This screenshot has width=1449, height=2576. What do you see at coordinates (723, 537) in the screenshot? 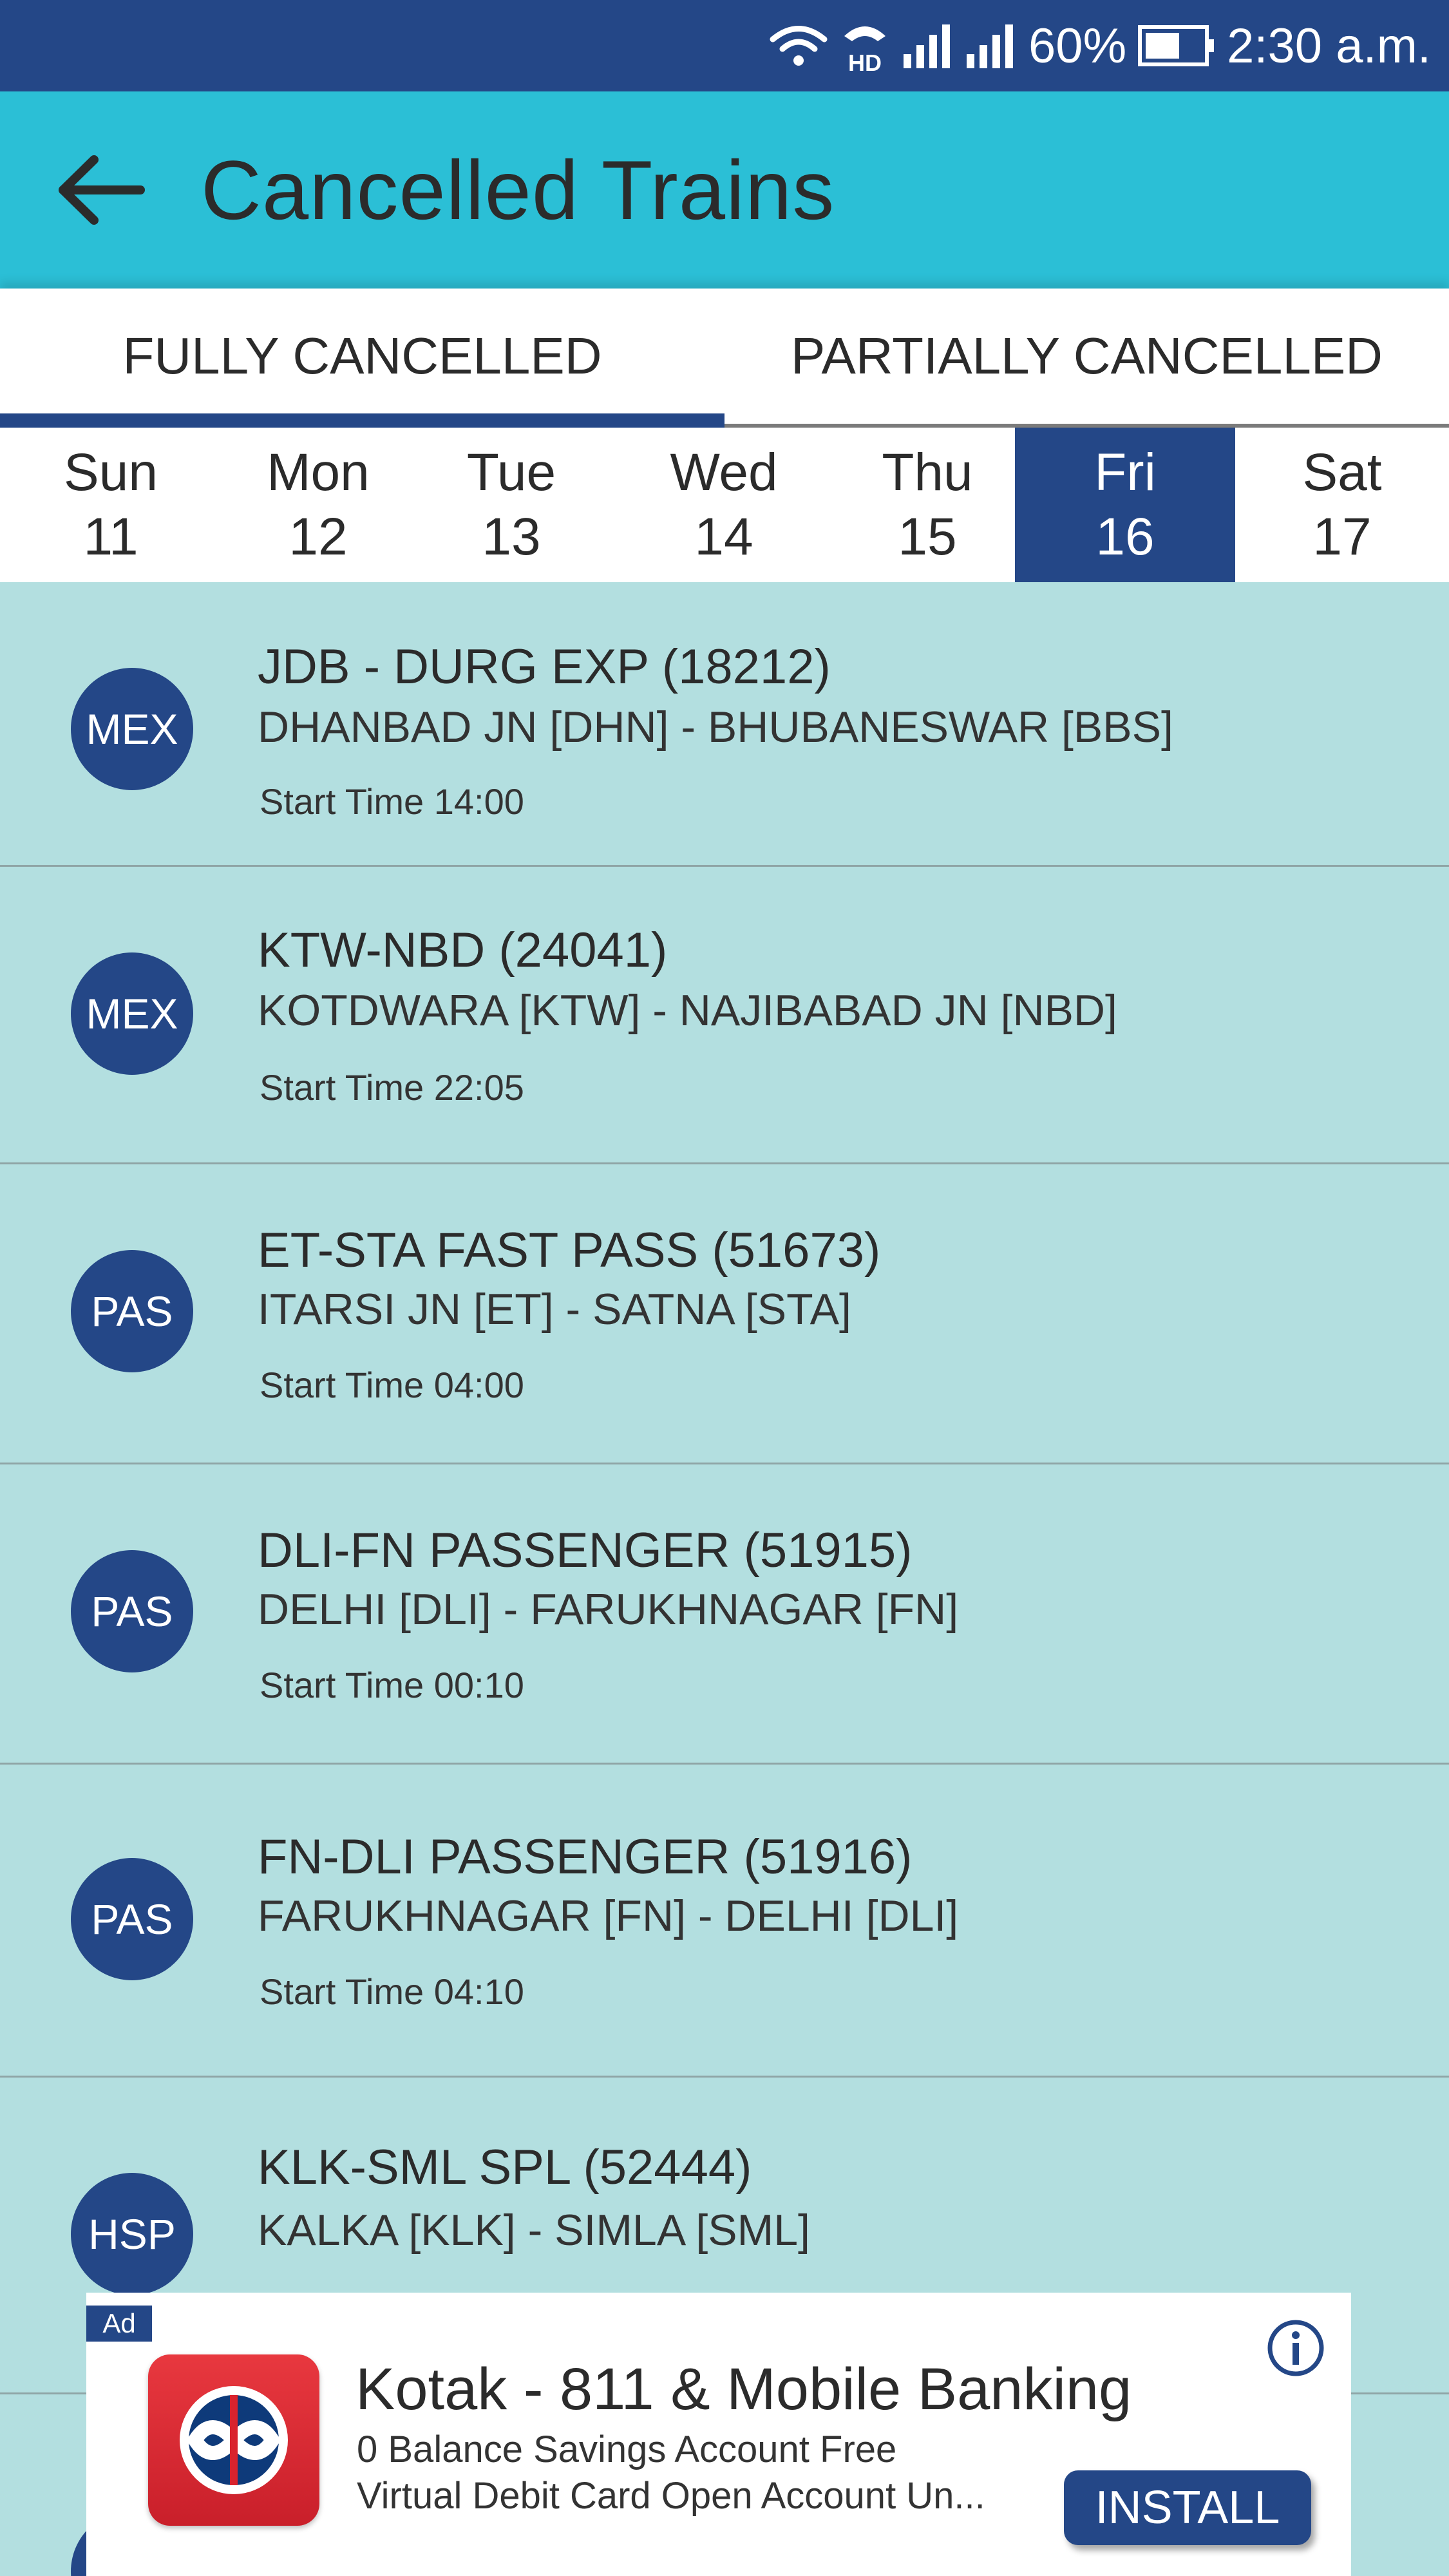
I see `day-date: 14` at bounding box center [723, 537].